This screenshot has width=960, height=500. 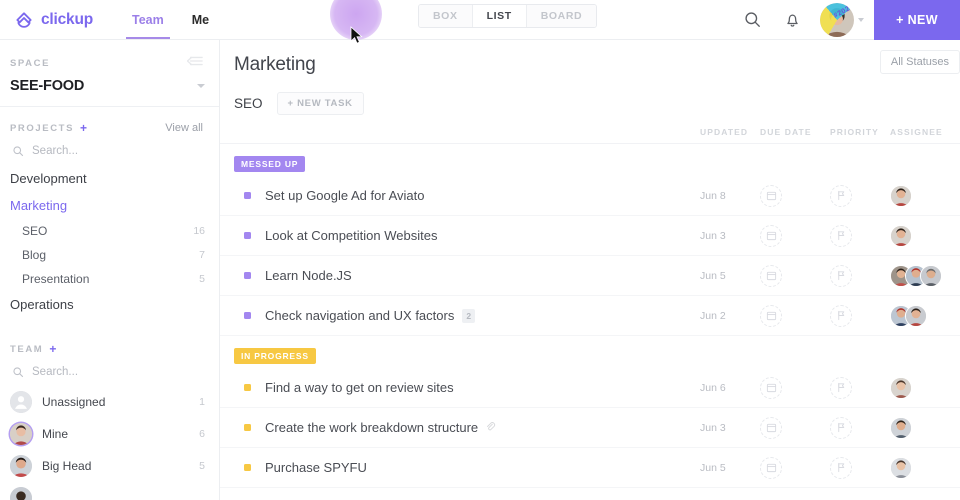 What do you see at coordinates (917, 20) in the screenshot?
I see `new-button: + NEW` at bounding box center [917, 20].